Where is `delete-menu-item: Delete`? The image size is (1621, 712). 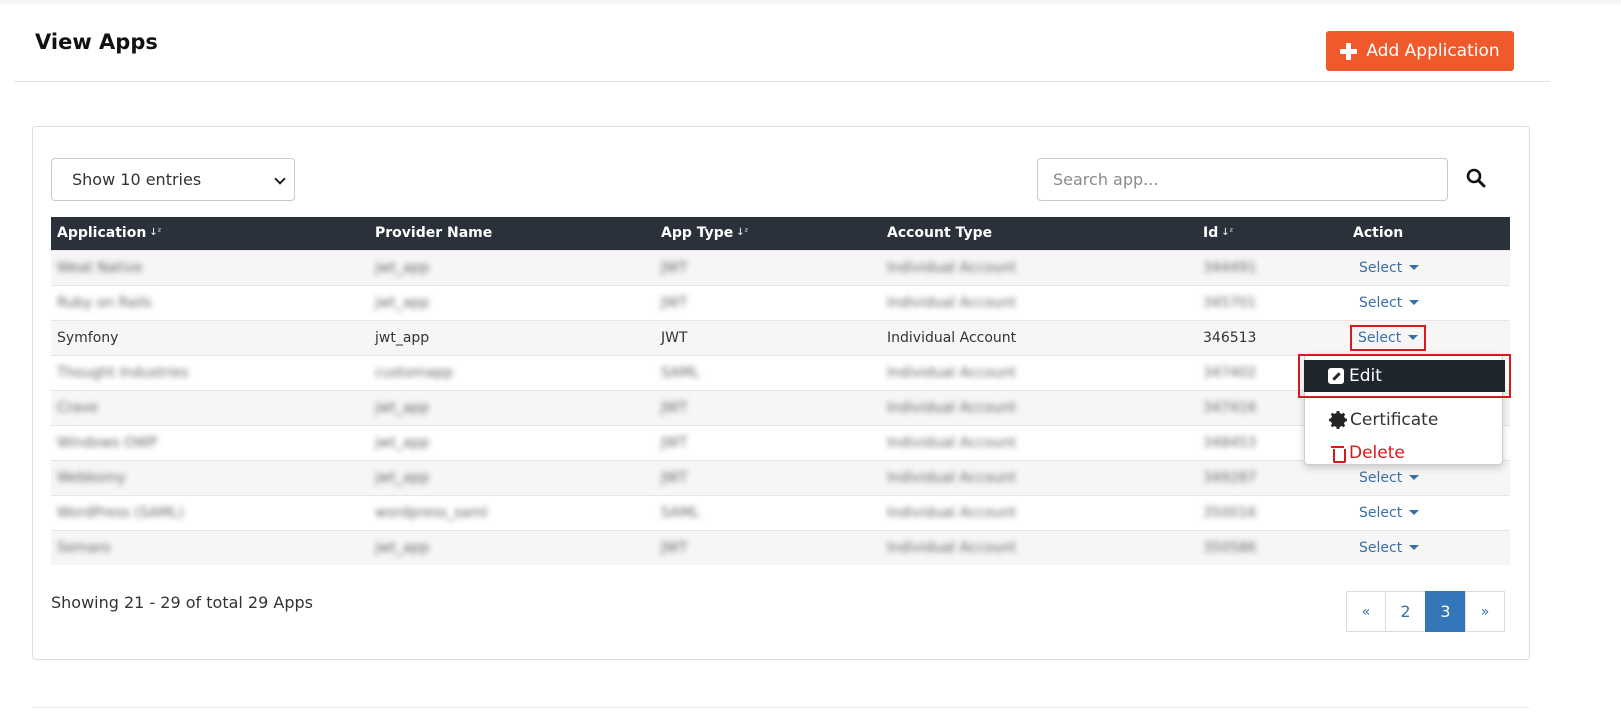 delete-menu-item: Delete is located at coordinates (1404, 453).